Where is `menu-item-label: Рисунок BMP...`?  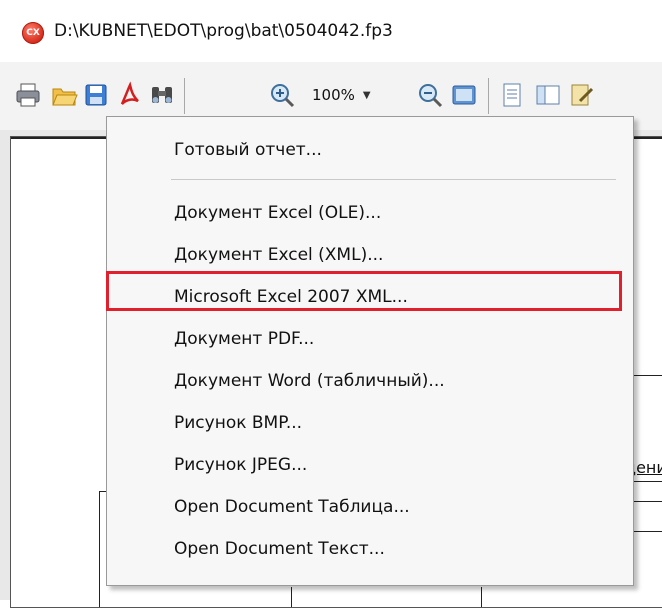 menu-item-label: Рисунок BMP... is located at coordinates (238, 423).